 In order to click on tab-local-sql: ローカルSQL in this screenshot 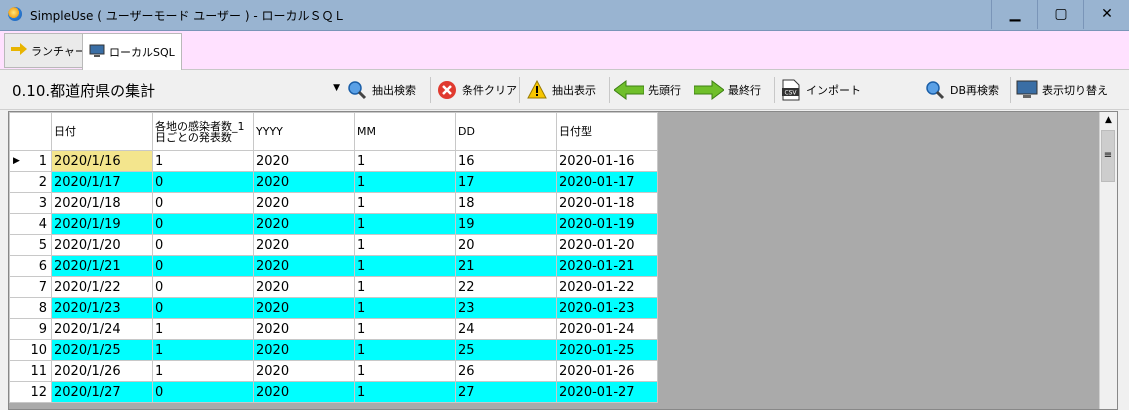, I will do `click(132, 51)`.